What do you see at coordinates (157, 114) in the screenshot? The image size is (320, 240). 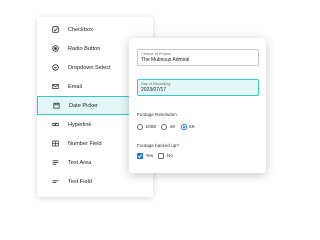 I see `resolution-label: Footage Resolution` at bounding box center [157, 114].